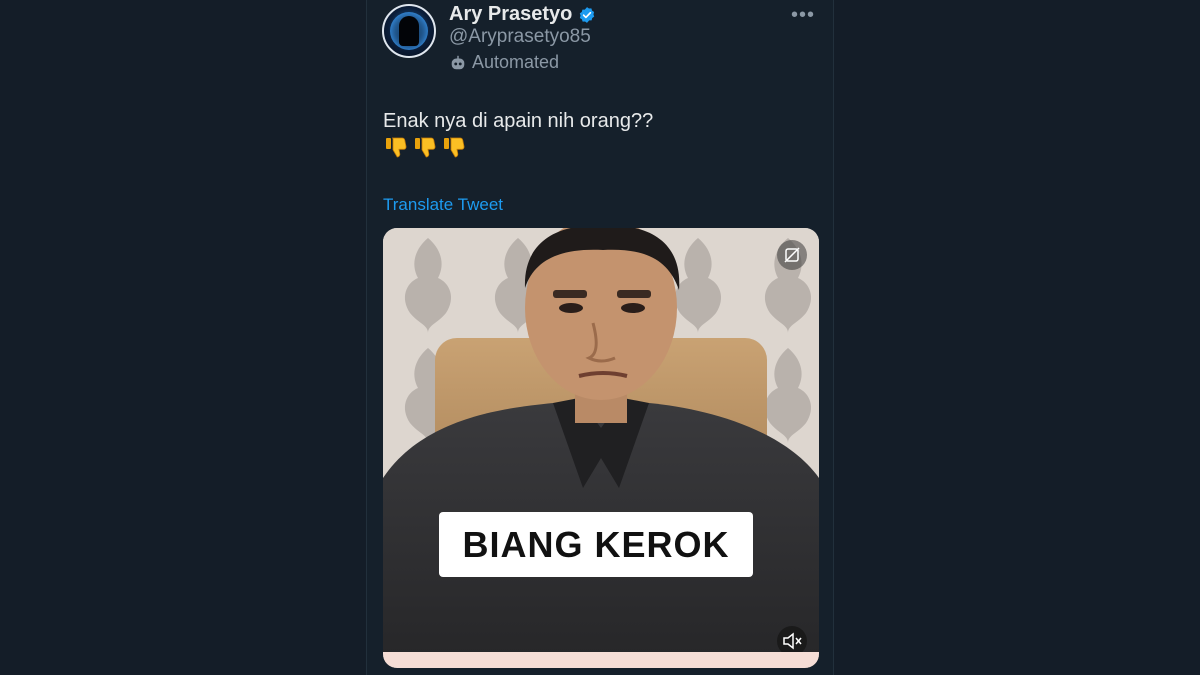 The width and height of the screenshot is (1200, 675). What do you see at coordinates (443, 205) in the screenshot?
I see `translate-tweet-link: Translate Tweet` at bounding box center [443, 205].